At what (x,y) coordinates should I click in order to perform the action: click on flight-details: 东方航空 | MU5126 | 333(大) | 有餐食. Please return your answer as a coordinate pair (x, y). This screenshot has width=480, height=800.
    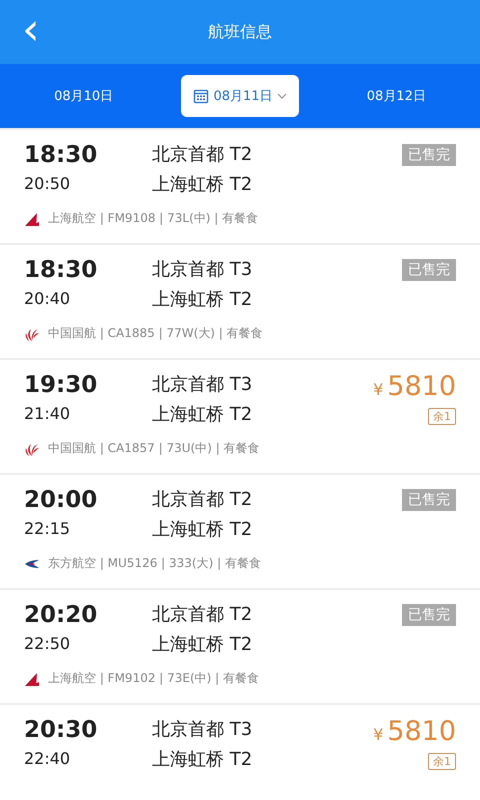
    Looking at the image, I should click on (154, 563).